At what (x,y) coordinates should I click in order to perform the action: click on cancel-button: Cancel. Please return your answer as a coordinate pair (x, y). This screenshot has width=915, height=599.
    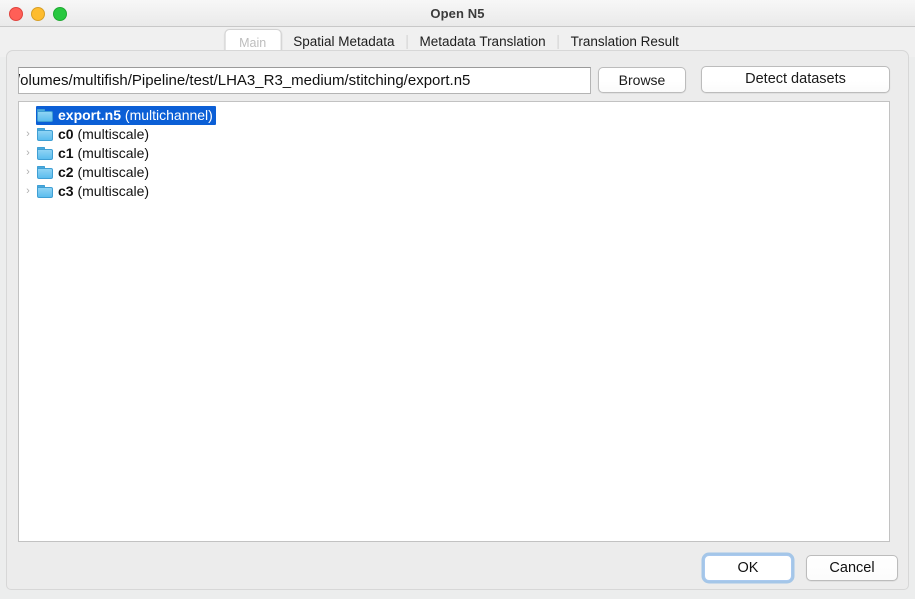
    Looking at the image, I should click on (852, 568).